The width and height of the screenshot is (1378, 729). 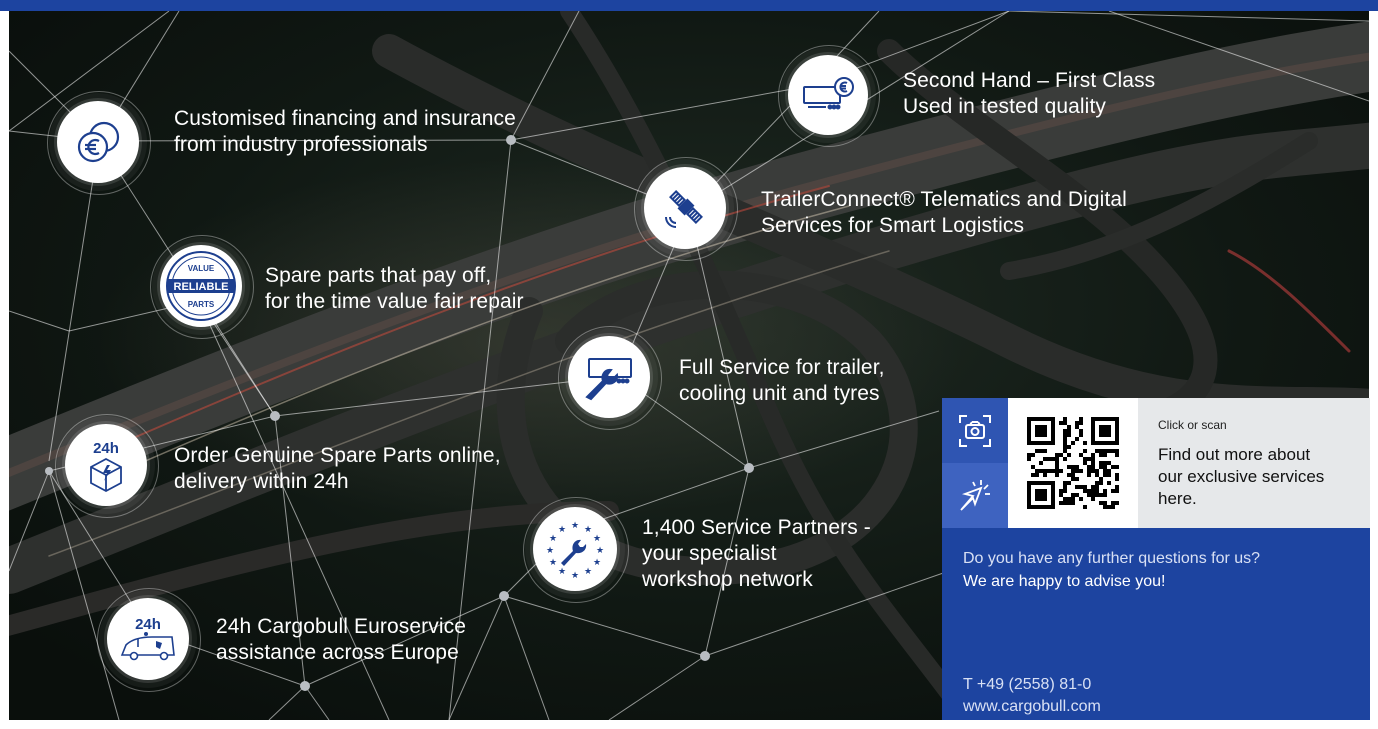 What do you see at coordinates (201, 304) in the screenshot?
I see `badge-bottom-text: PARTS` at bounding box center [201, 304].